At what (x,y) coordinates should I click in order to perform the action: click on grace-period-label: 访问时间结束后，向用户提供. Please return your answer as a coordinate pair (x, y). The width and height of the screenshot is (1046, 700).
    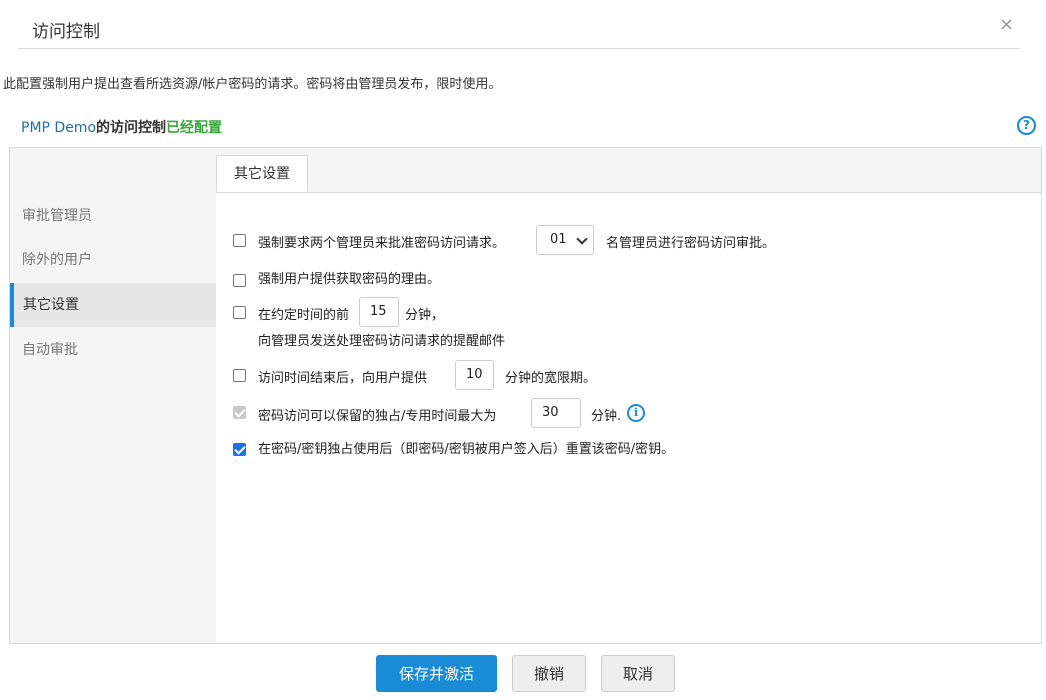
    Looking at the image, I should click on (343, 378).